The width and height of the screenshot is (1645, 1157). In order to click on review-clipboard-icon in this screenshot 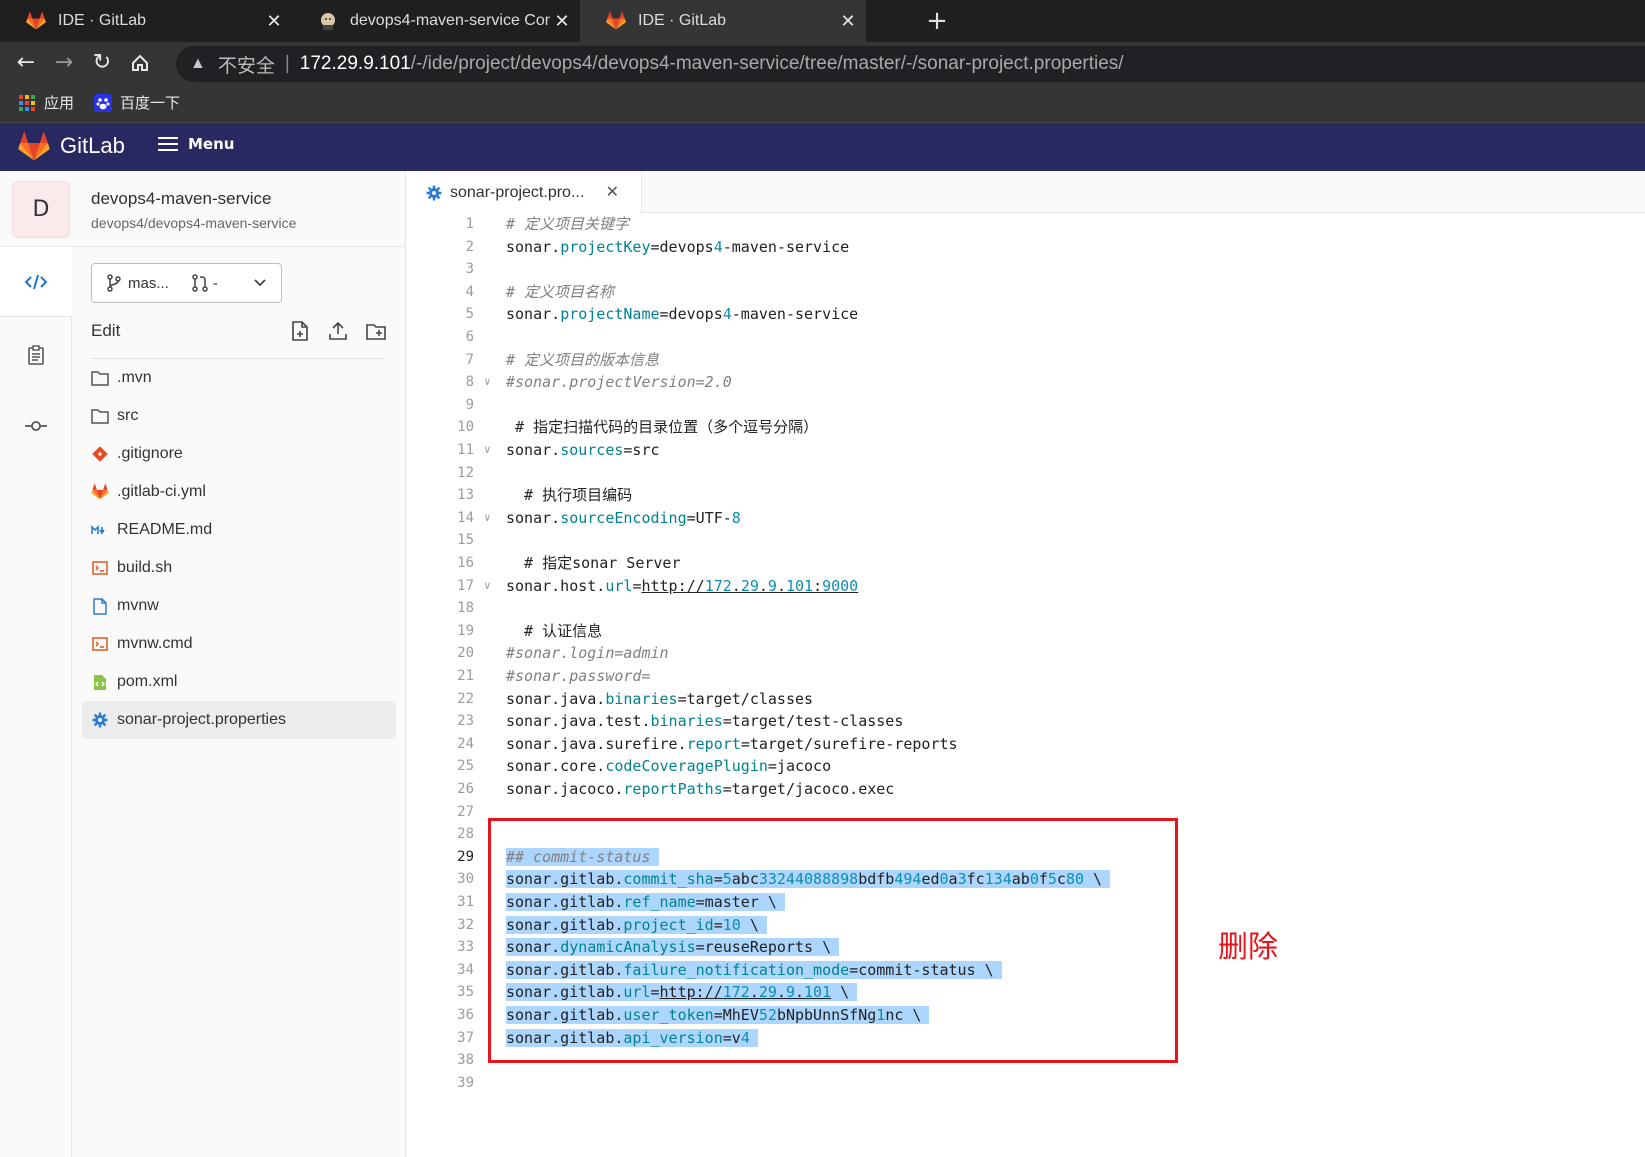, I will do `click(36, 355)`.